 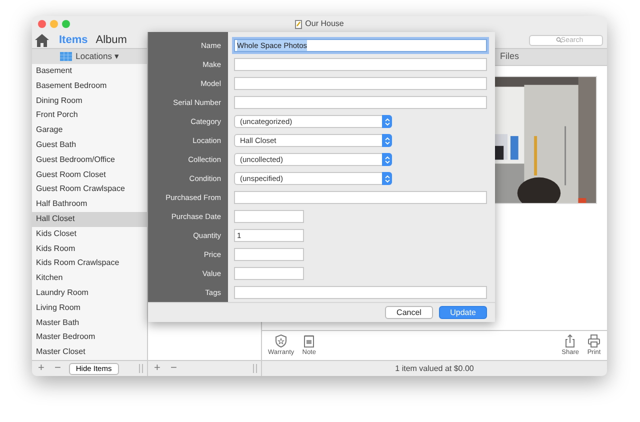 I want to click on location-item: Kitchen, so click(x=89, y=278).